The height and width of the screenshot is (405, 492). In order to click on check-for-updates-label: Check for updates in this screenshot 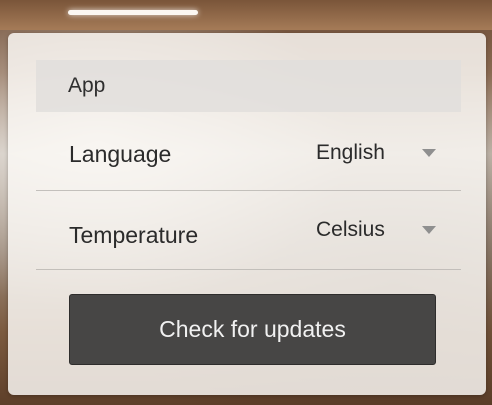, I will do `click(252, 329)`.